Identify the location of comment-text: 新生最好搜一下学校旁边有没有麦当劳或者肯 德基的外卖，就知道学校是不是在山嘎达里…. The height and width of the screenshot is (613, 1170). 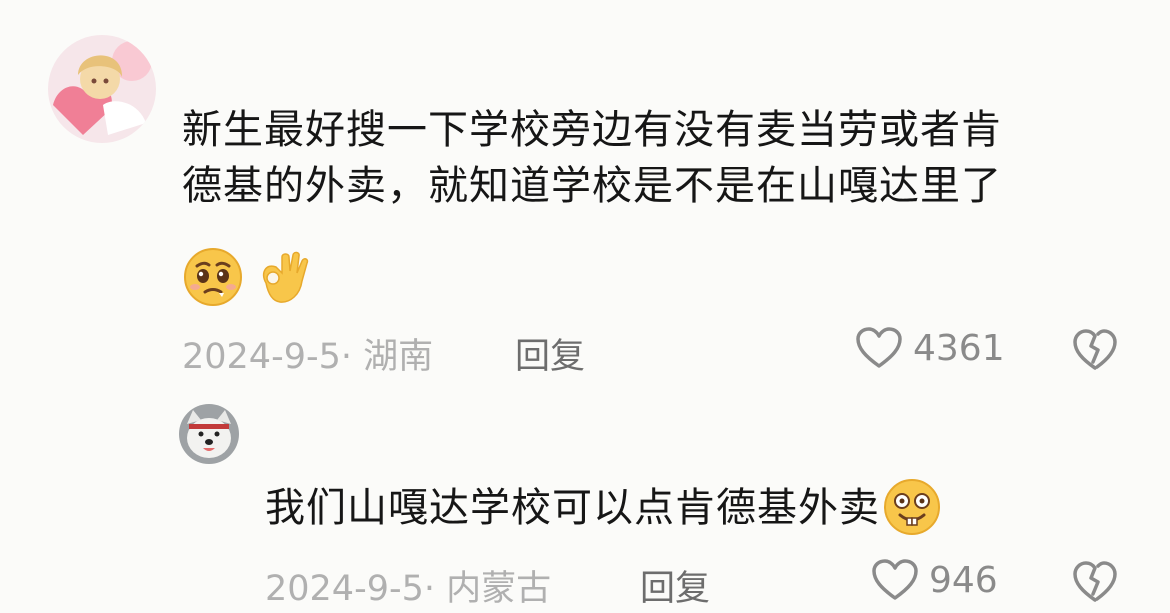
(652, 158).